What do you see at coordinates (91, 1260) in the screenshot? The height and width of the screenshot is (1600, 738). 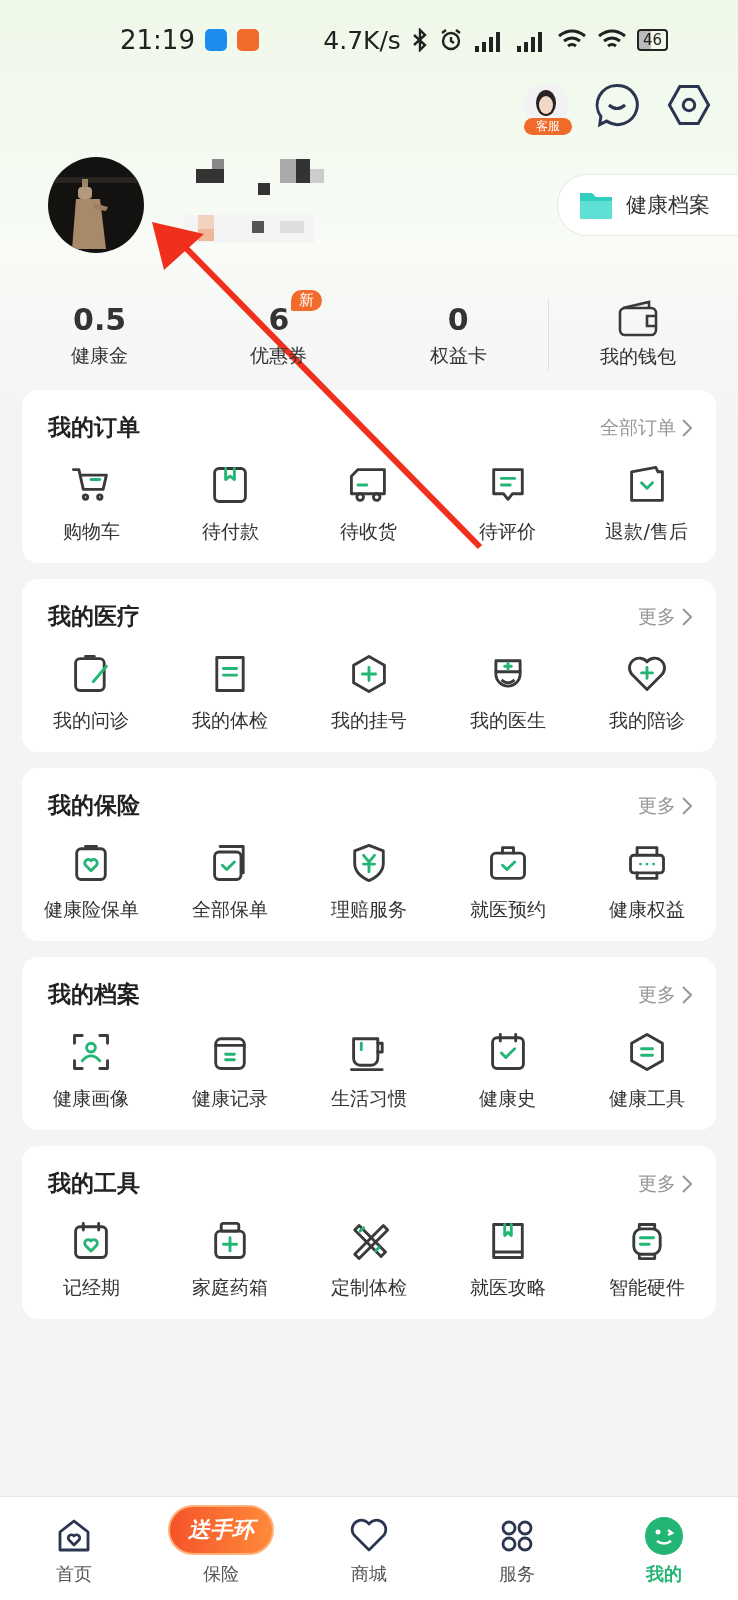 I see `shortcut-item: 记经期` at bounding box center [91, 1260].